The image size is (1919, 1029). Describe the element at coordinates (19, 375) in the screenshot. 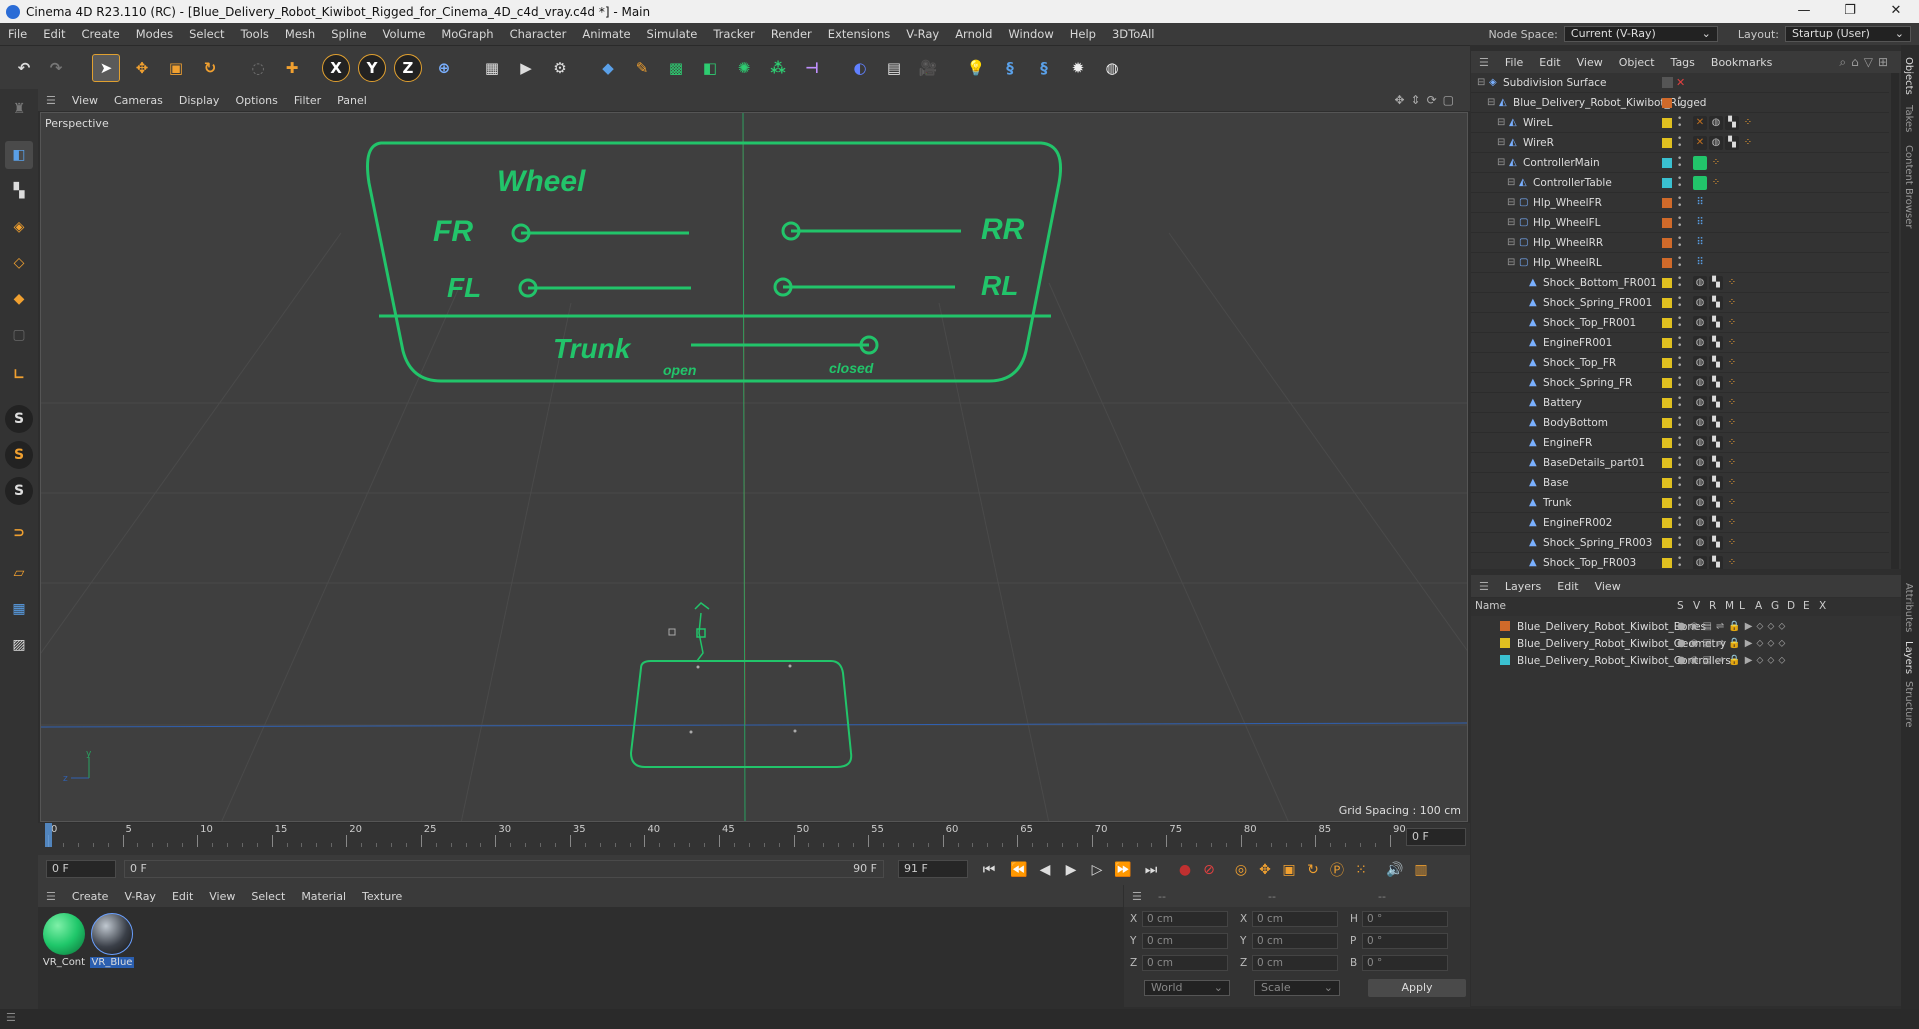

I see `axis-mode-icon: ∟` at that location.